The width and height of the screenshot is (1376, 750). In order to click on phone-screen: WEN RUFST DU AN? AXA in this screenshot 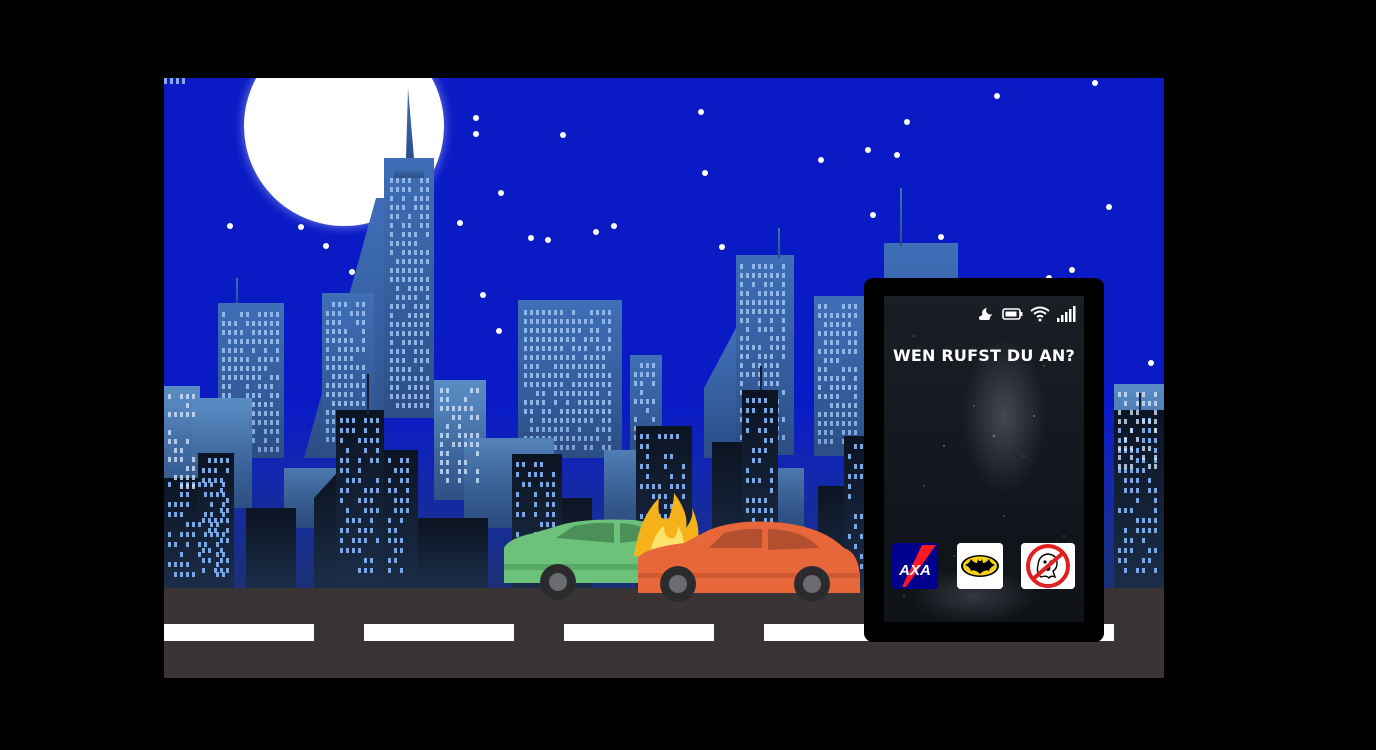, I will do `click(984, 459)`.